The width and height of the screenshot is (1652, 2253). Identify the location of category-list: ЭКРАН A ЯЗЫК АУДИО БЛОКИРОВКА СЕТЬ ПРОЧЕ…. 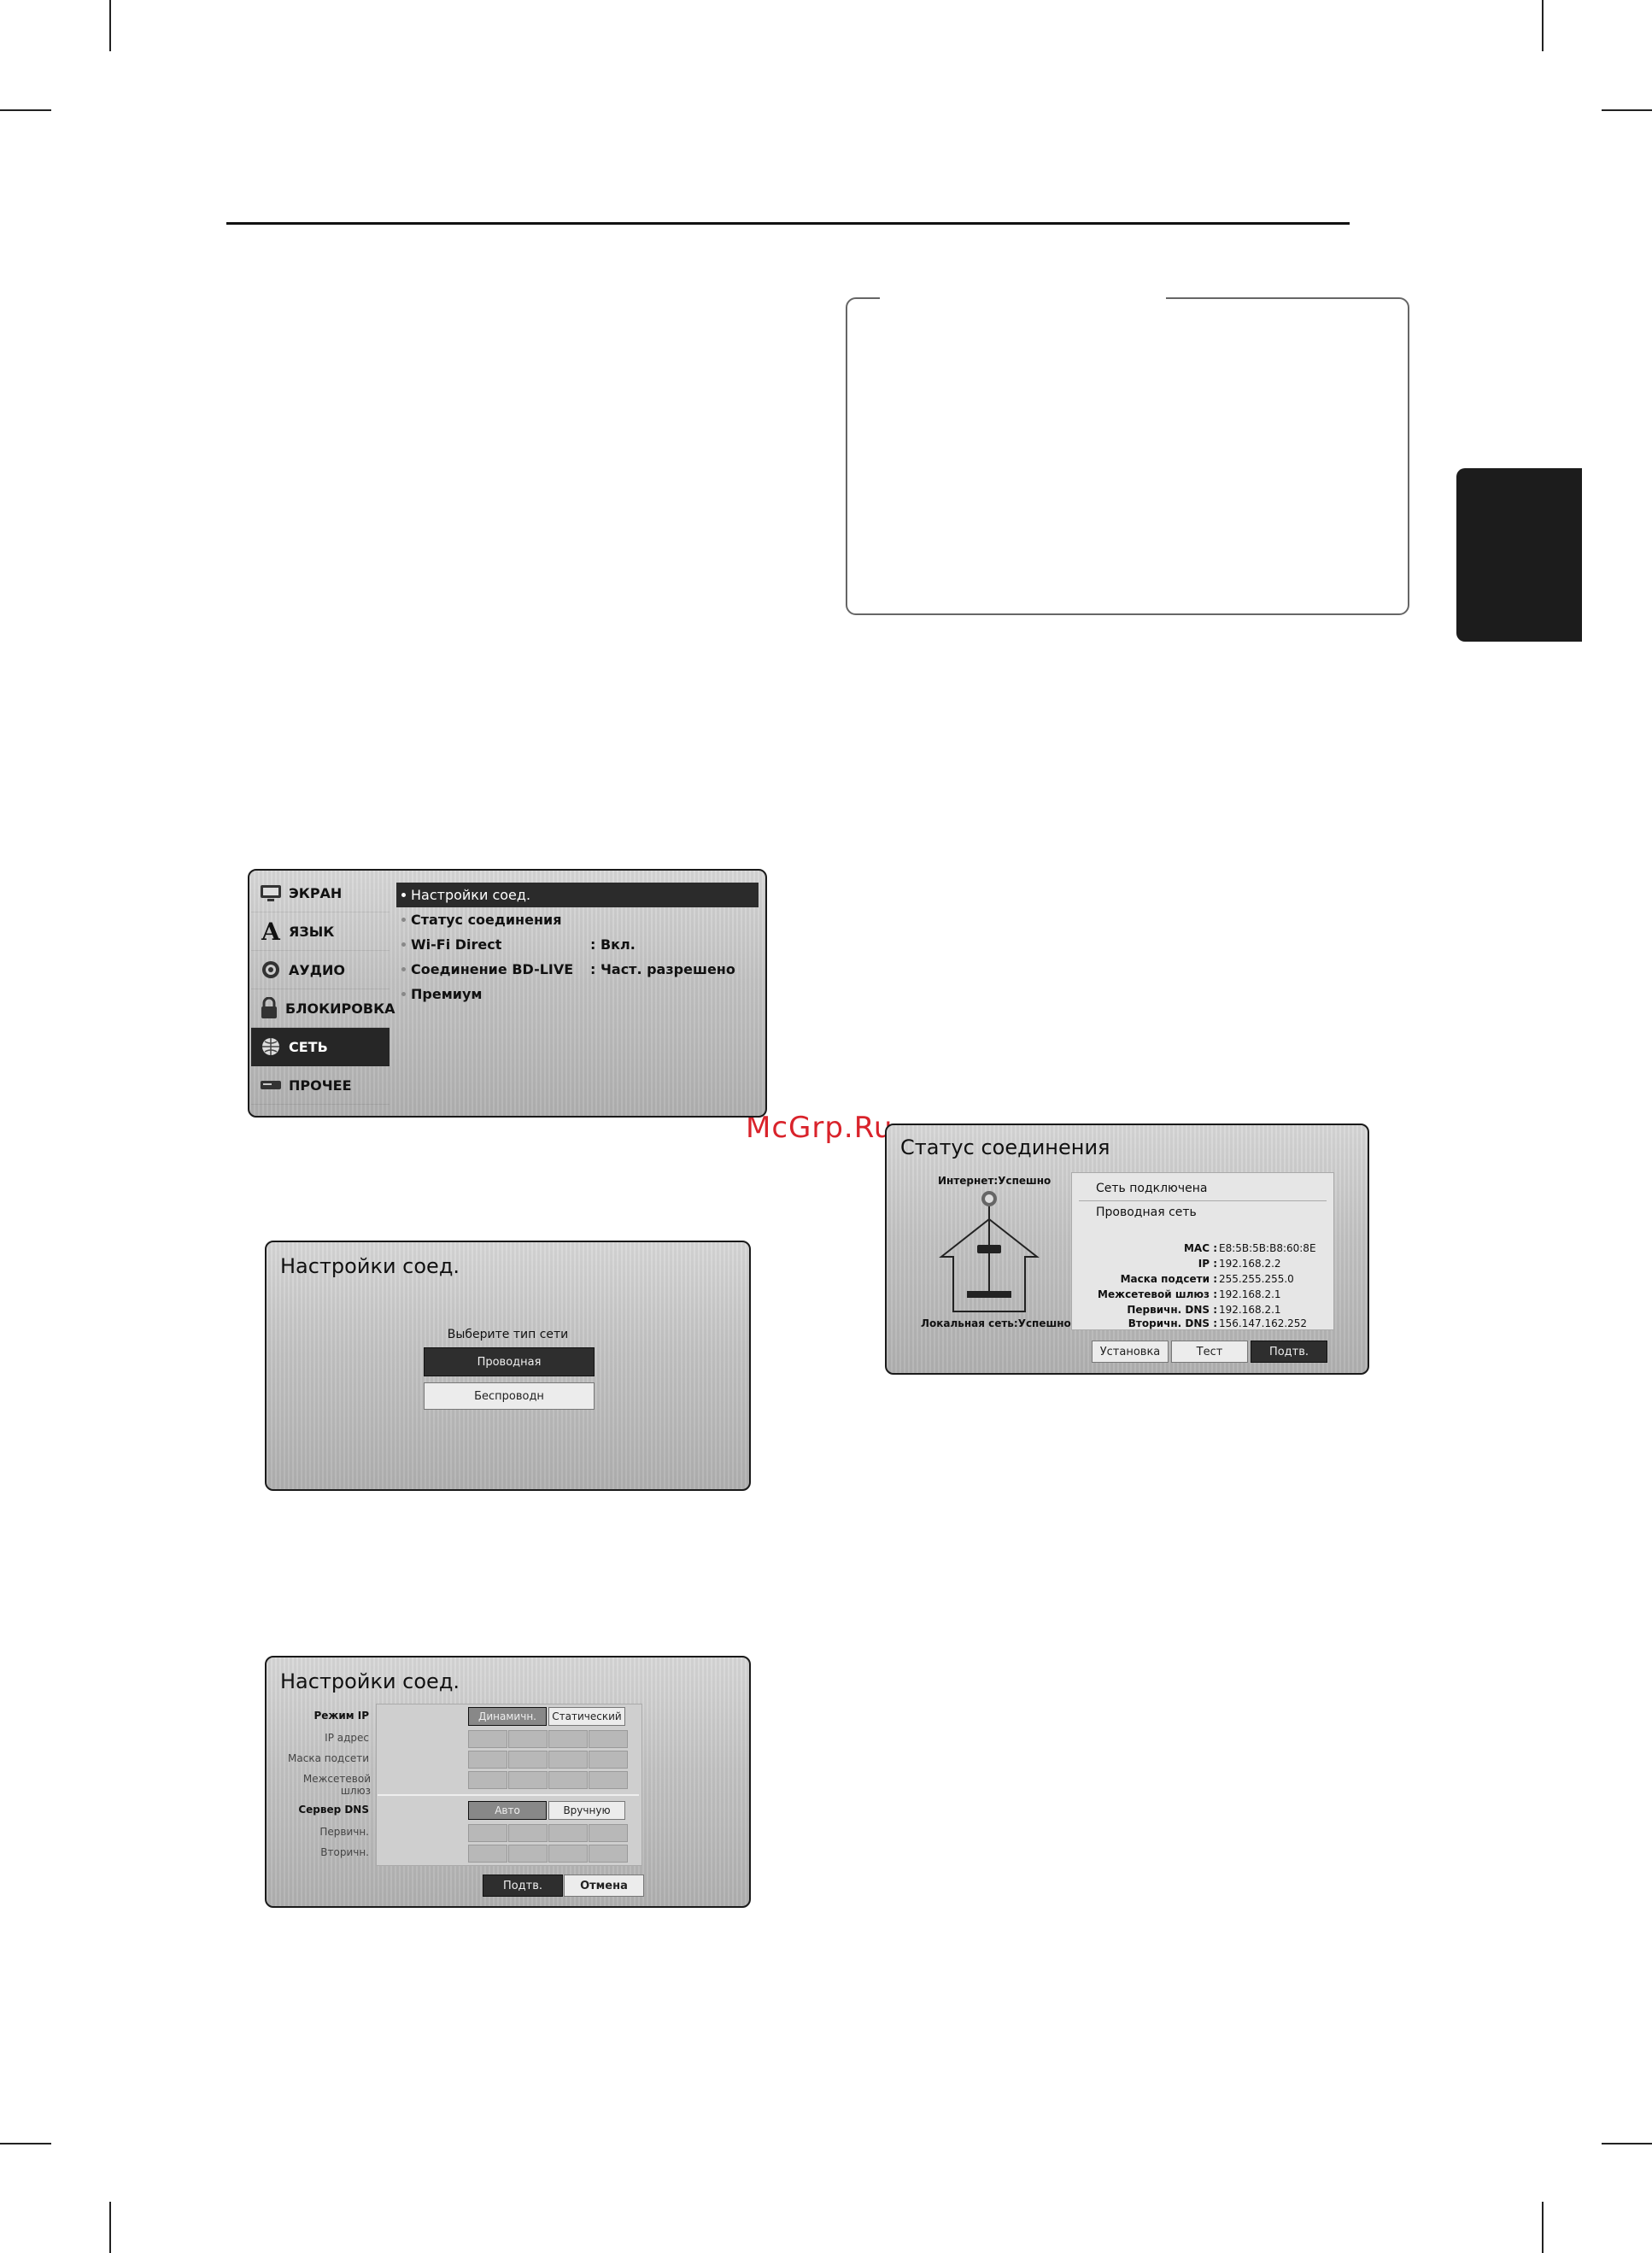
(323, 989).